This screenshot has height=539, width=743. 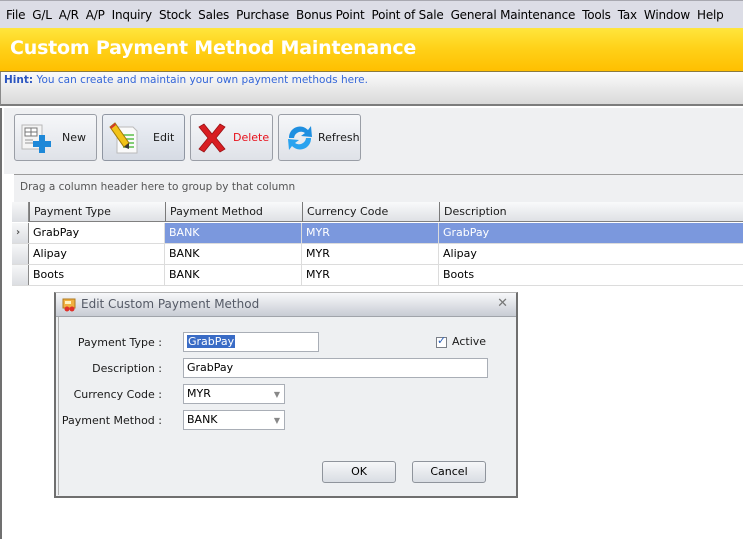 I want to click on payment-method-label: Payment Method :, so click(x=111, y=420).